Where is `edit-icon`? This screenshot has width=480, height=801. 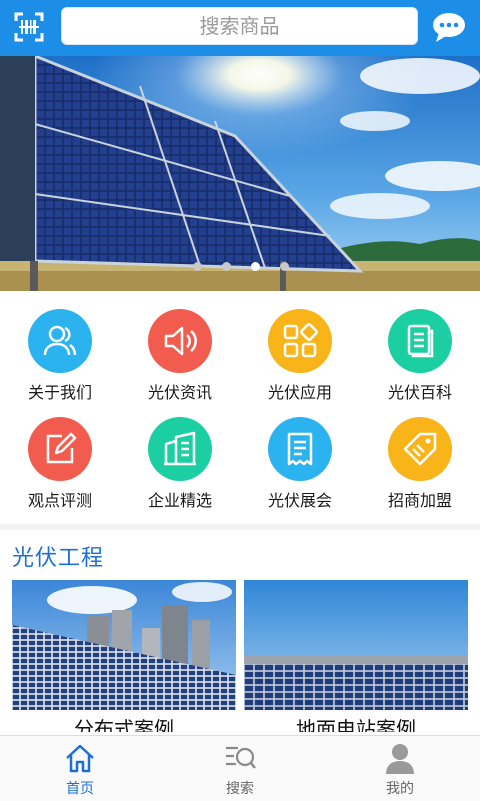
edit-icon is located at coordinates (60, 449).